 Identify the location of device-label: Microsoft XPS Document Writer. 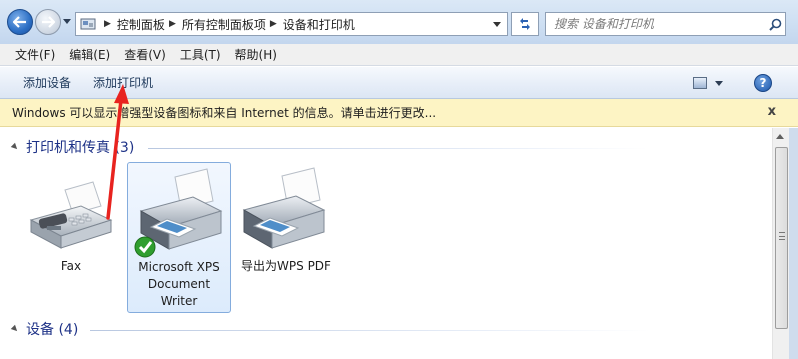
(179, 284).